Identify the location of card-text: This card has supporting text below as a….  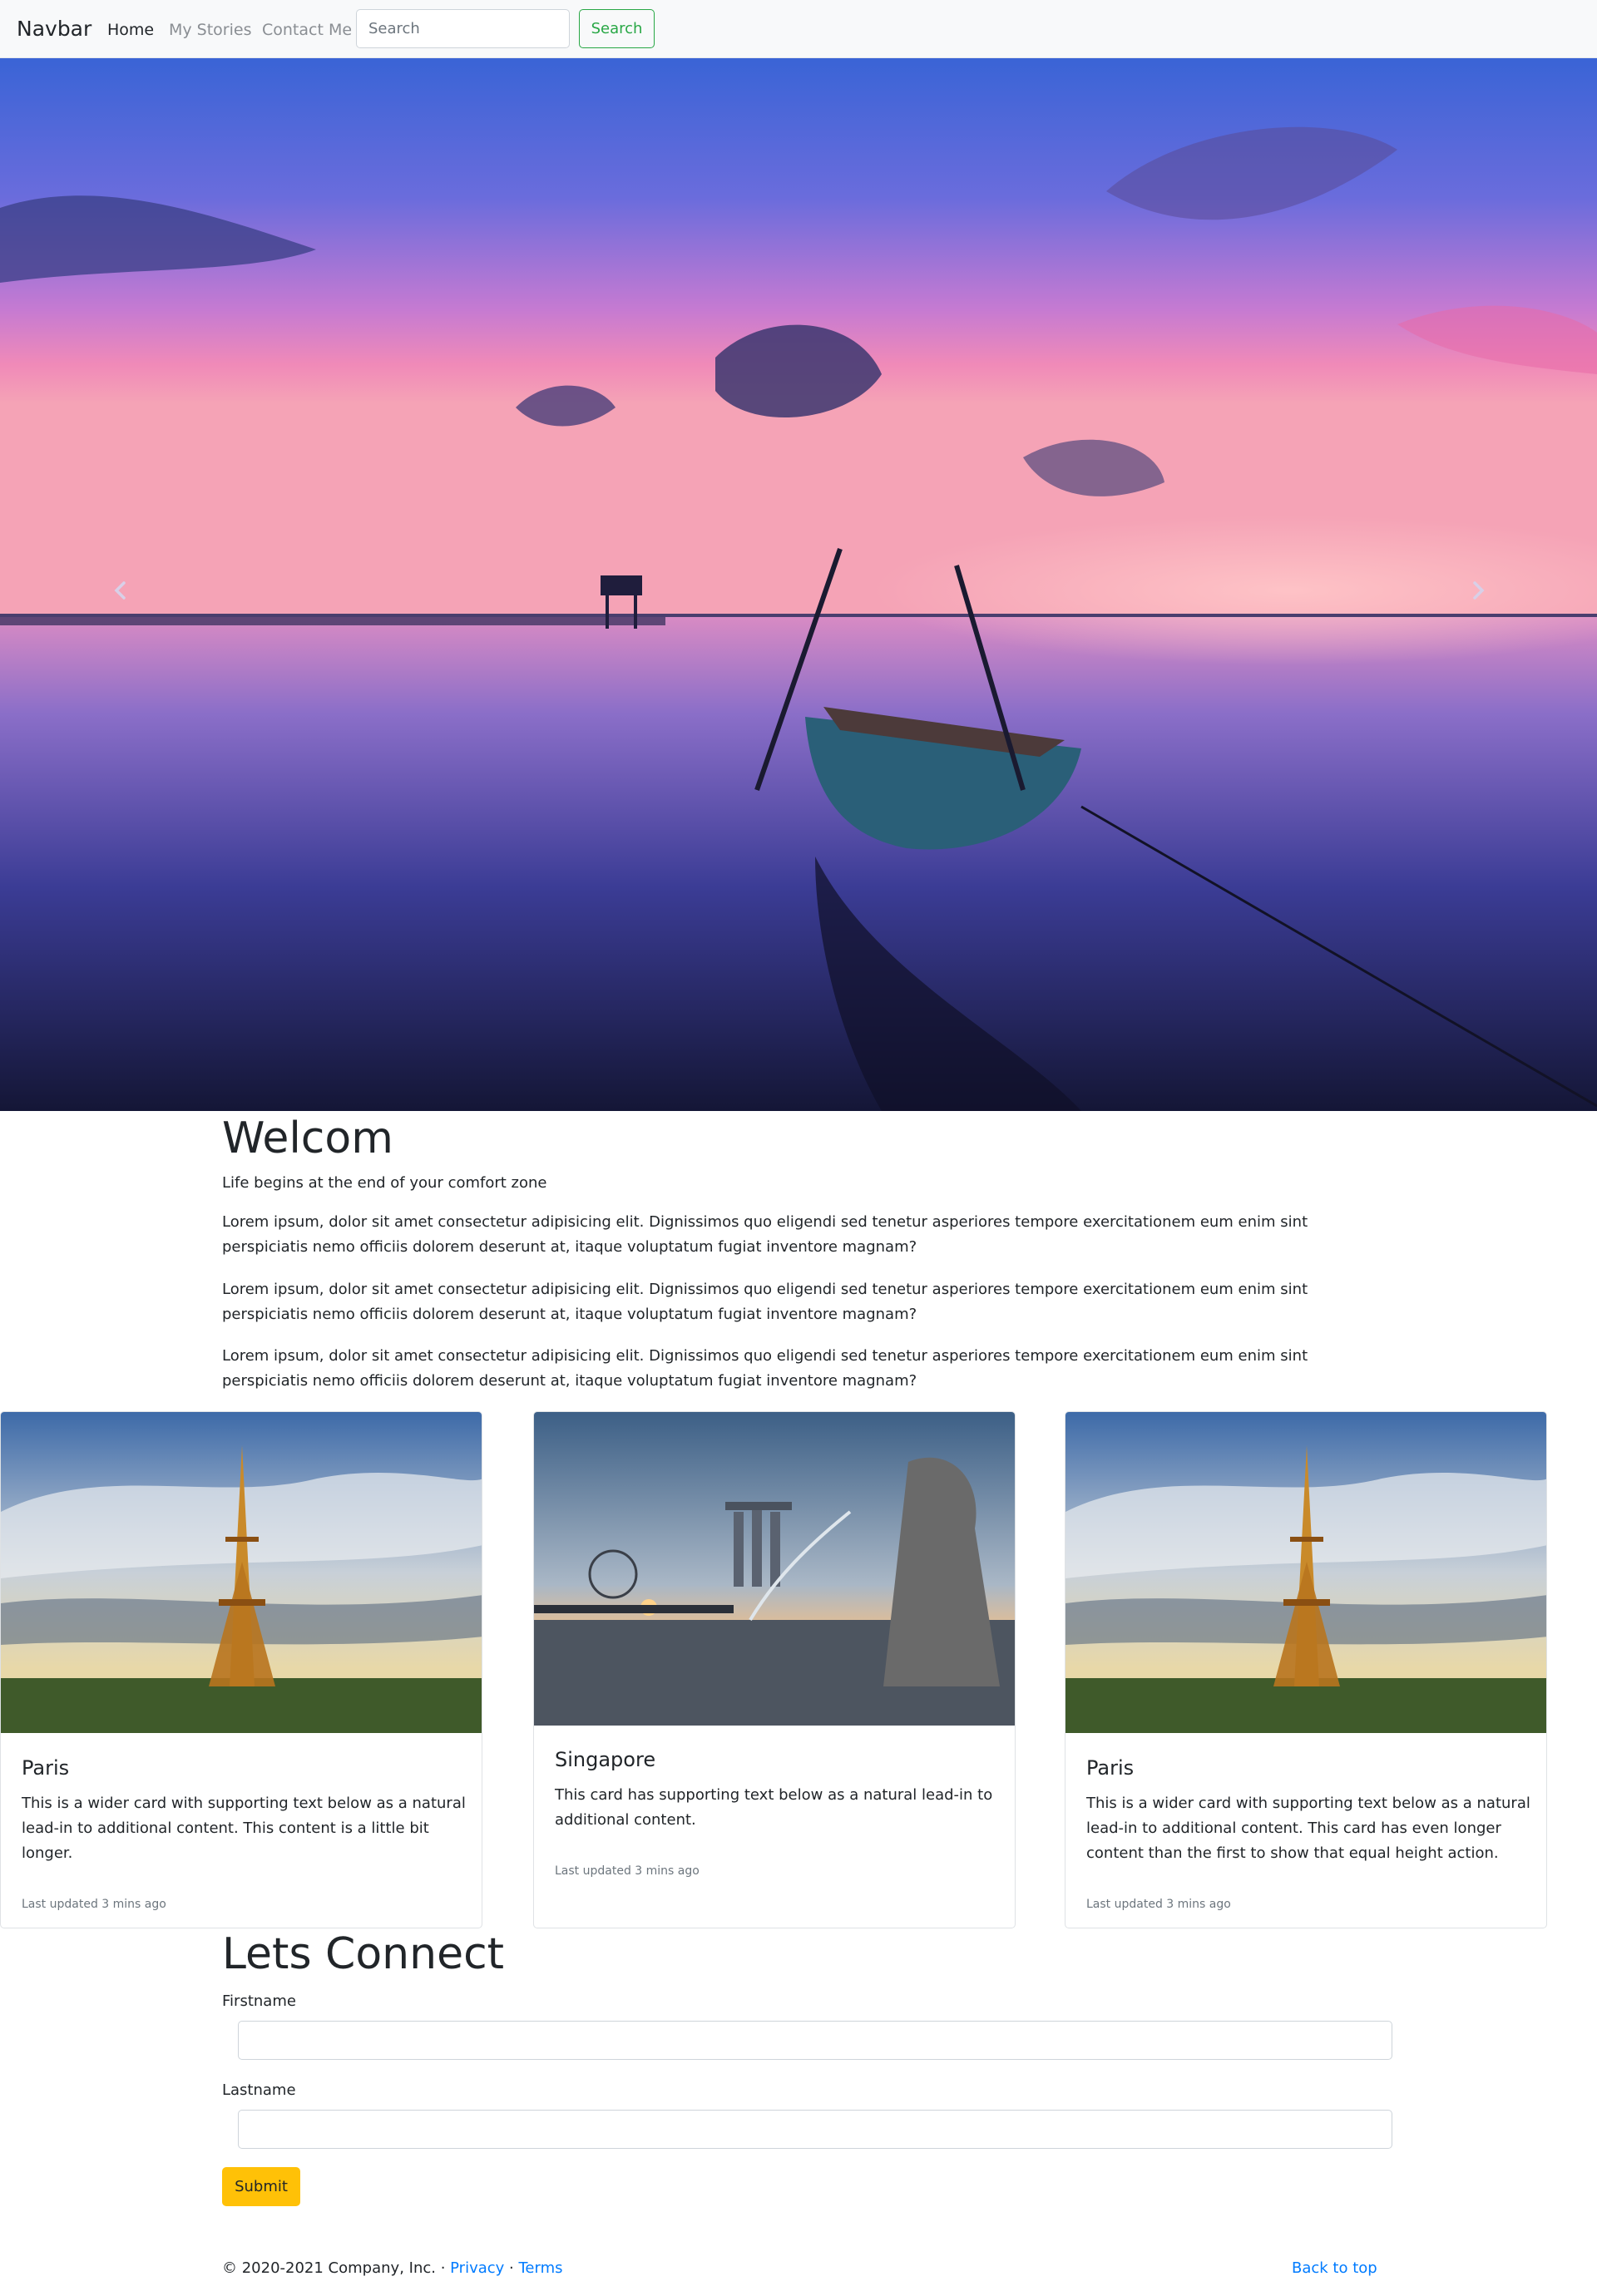
(774, 1808).